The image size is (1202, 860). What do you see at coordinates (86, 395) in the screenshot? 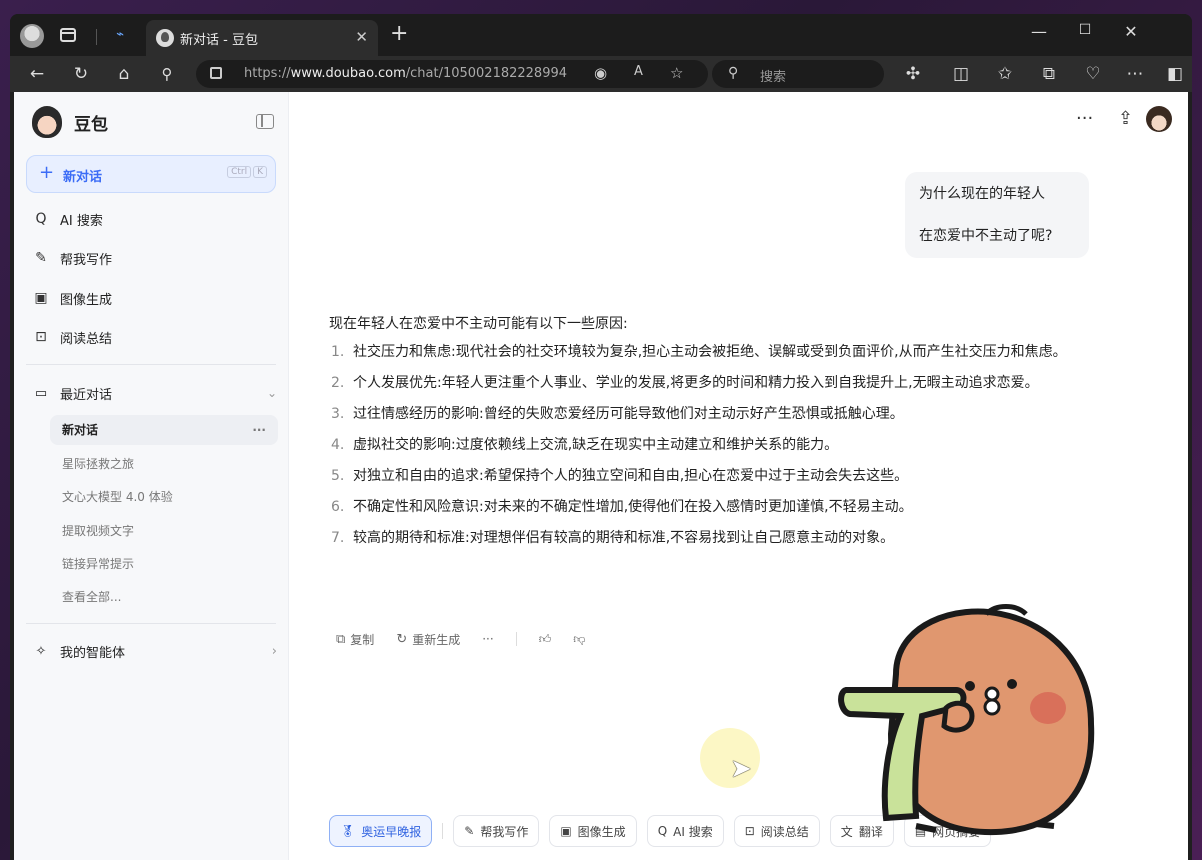
I see `recent-chats-label: 最近对话` at bounding box center [86, 395].